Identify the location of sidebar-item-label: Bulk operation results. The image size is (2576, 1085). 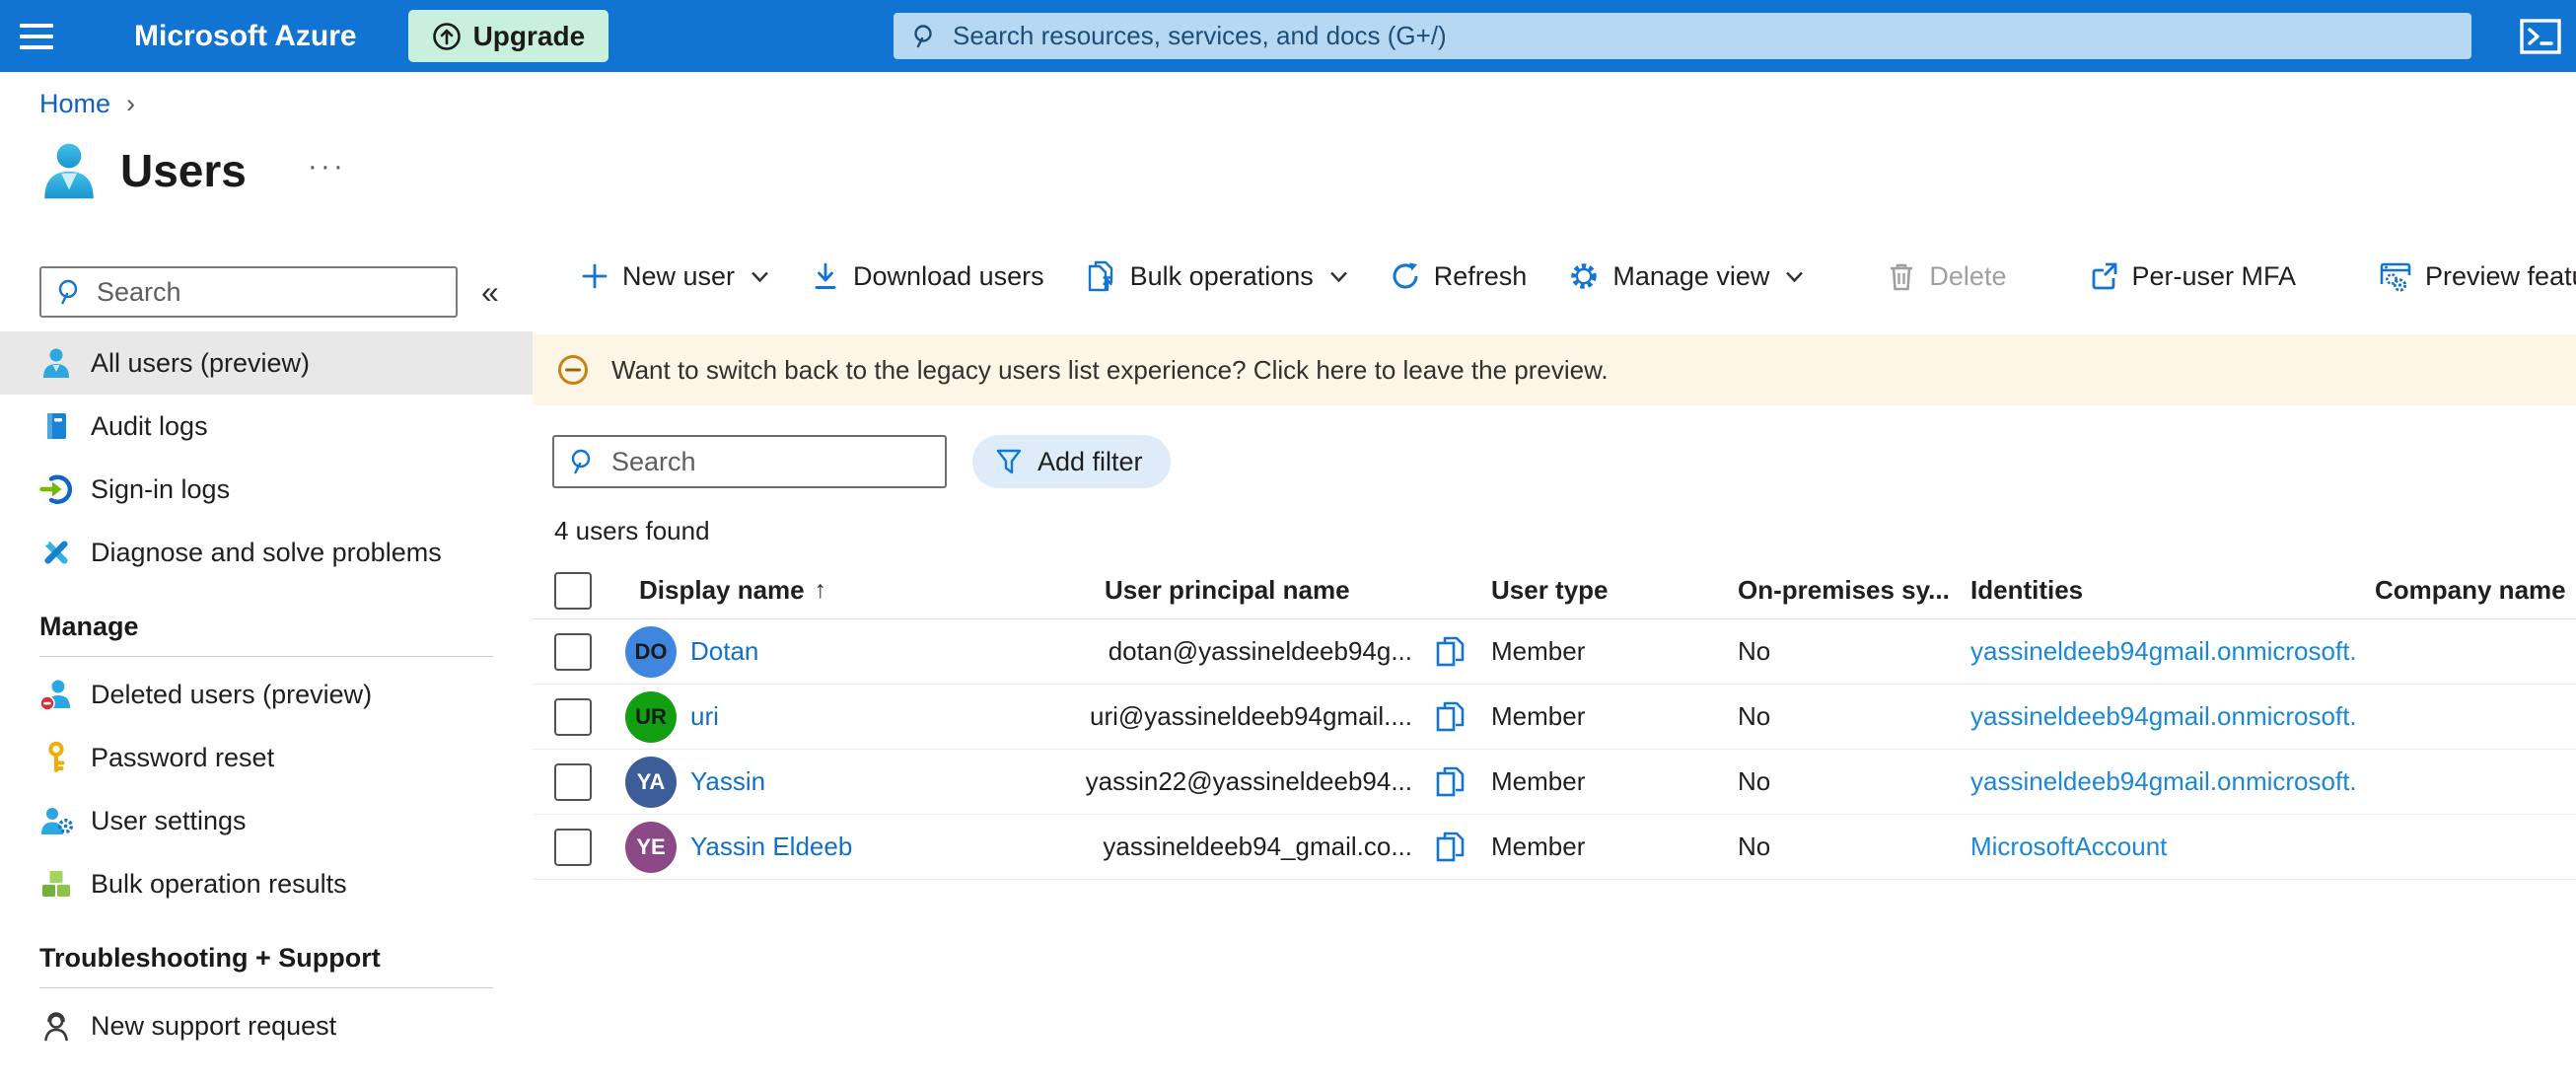
(219, 883).